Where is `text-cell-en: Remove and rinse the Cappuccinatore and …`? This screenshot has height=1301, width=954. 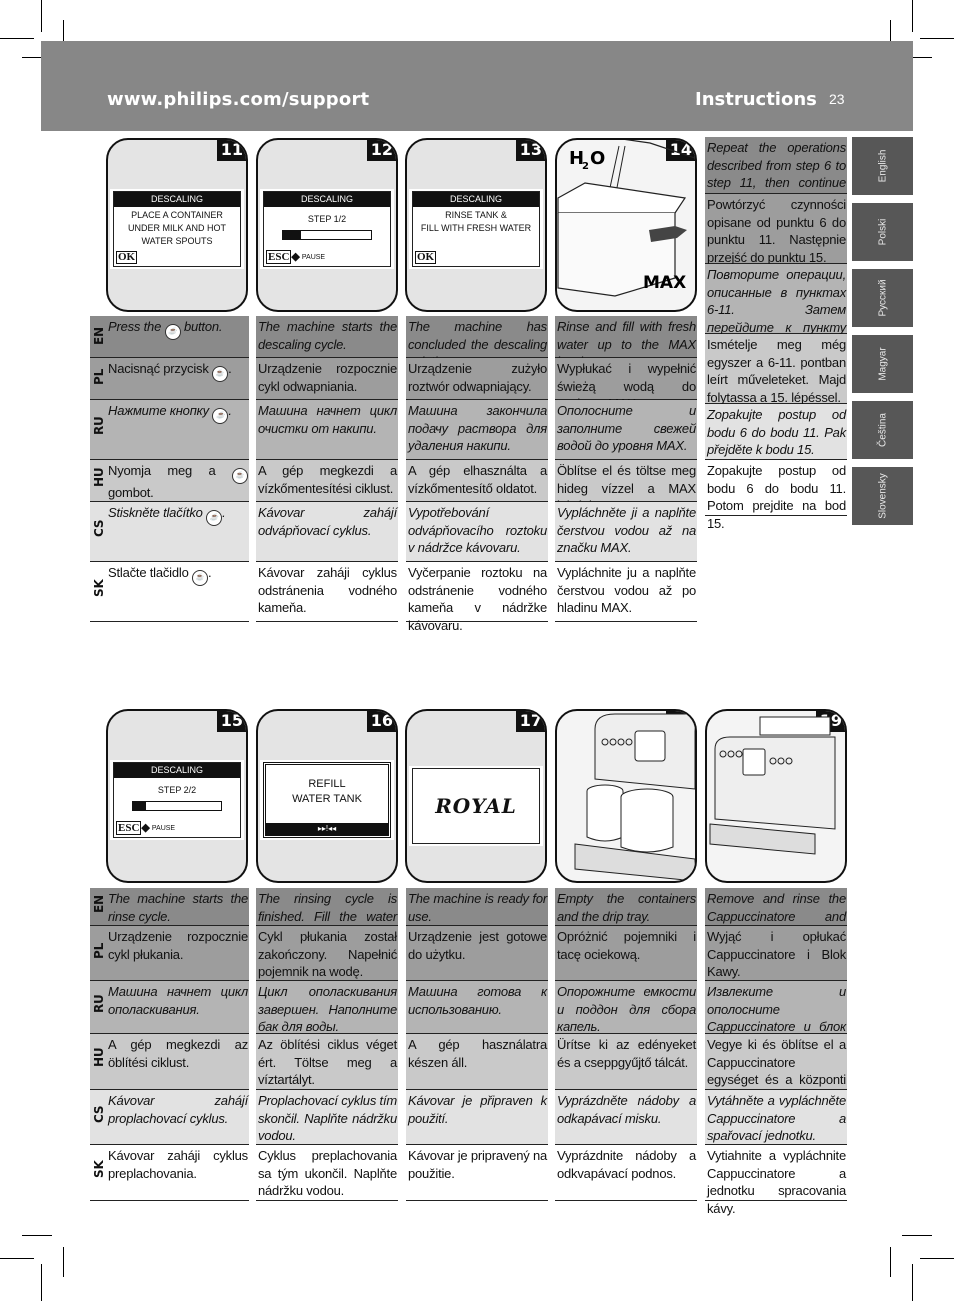 text-cell-en: Remove and rinse the Cappuccinatore and … is located at coordinates (776, 914).